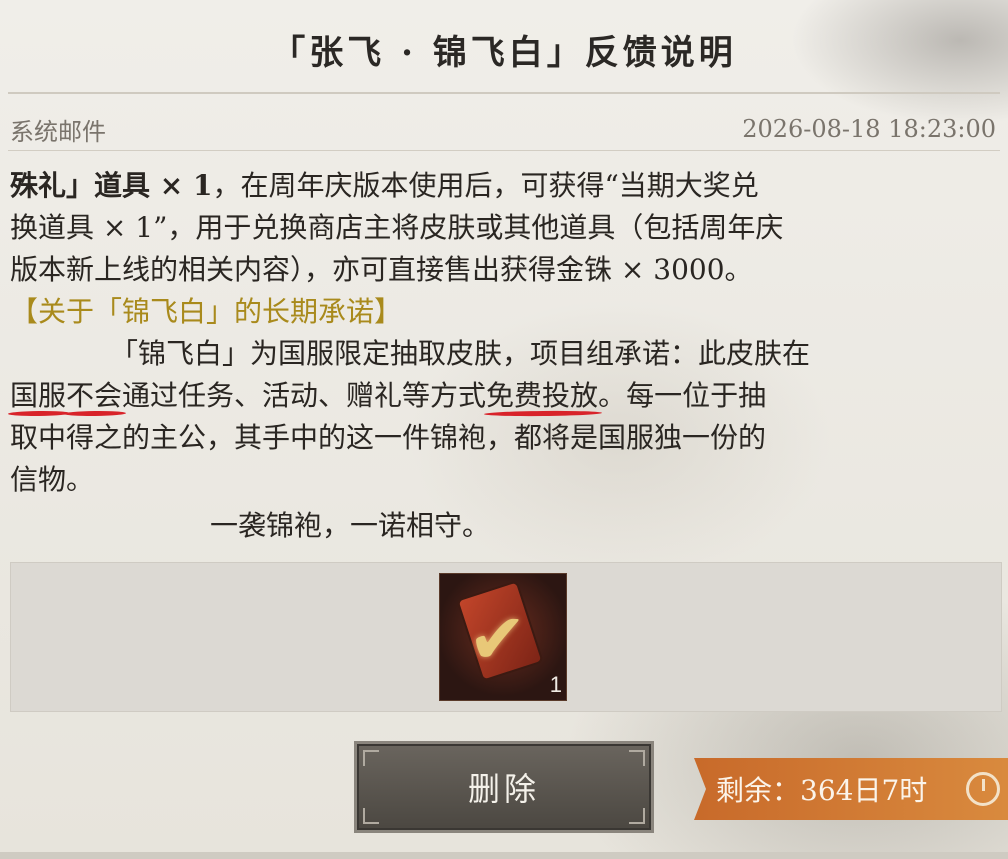 Image resolution: width=1008 pixels, height=859 pixels. Describe the element at coordinates (505, 526) in the screenshot. I see `closing-line: 一袭锦袍，一诺相守。` at that location.